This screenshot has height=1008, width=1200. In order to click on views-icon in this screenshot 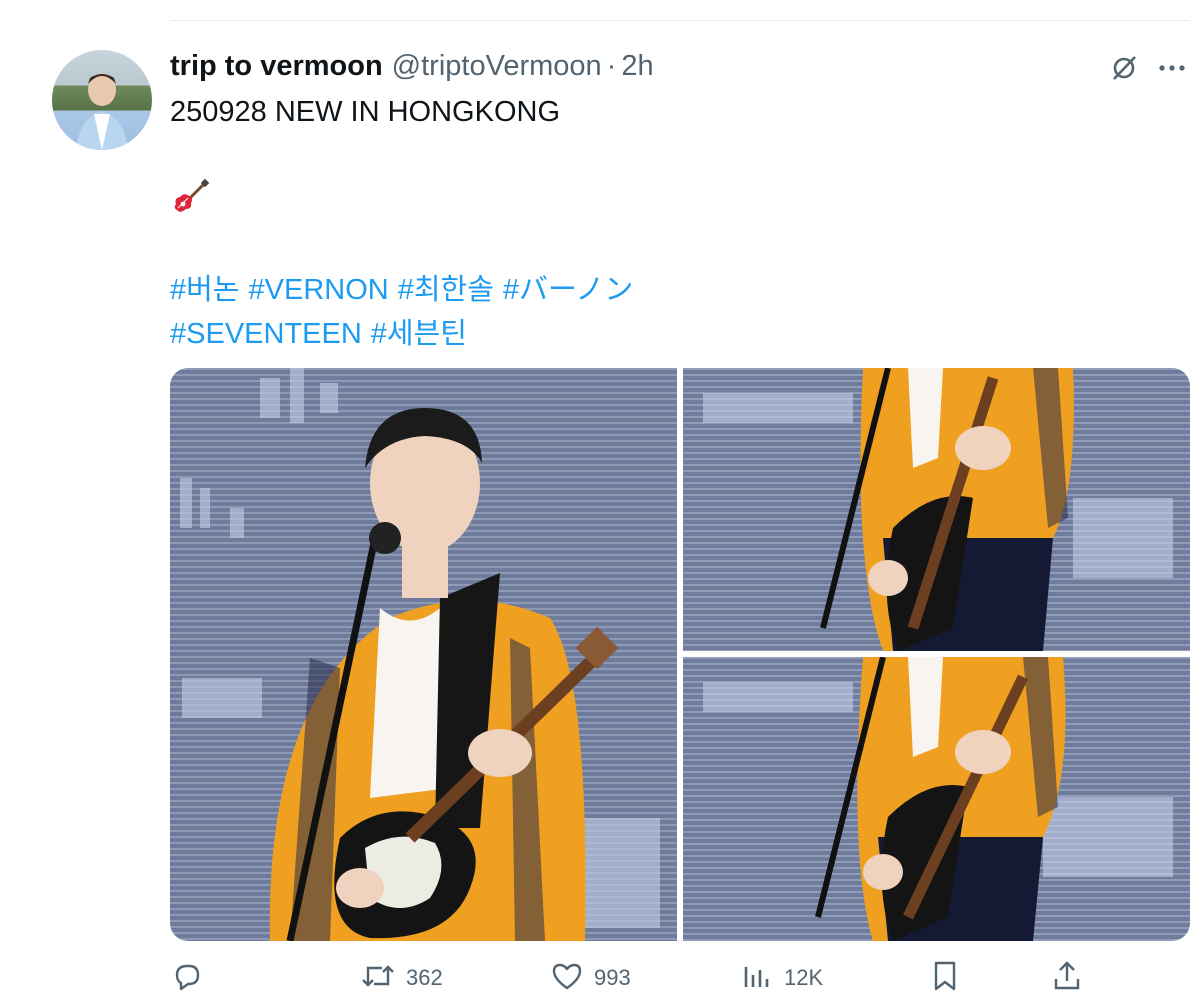, I will do `click(757, 978)`.